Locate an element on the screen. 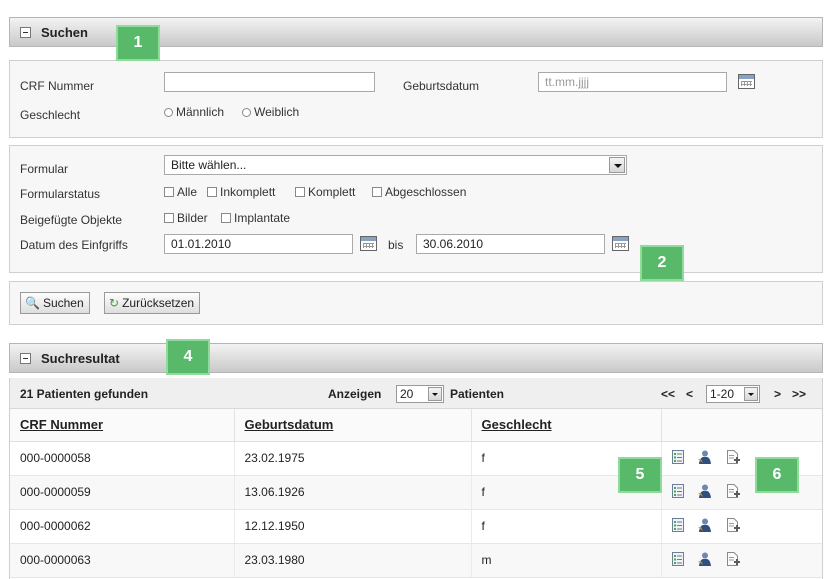 The image size is (832, 579). birthdate-input: tt.mm.jjjj is located at coordinates (632, 82).